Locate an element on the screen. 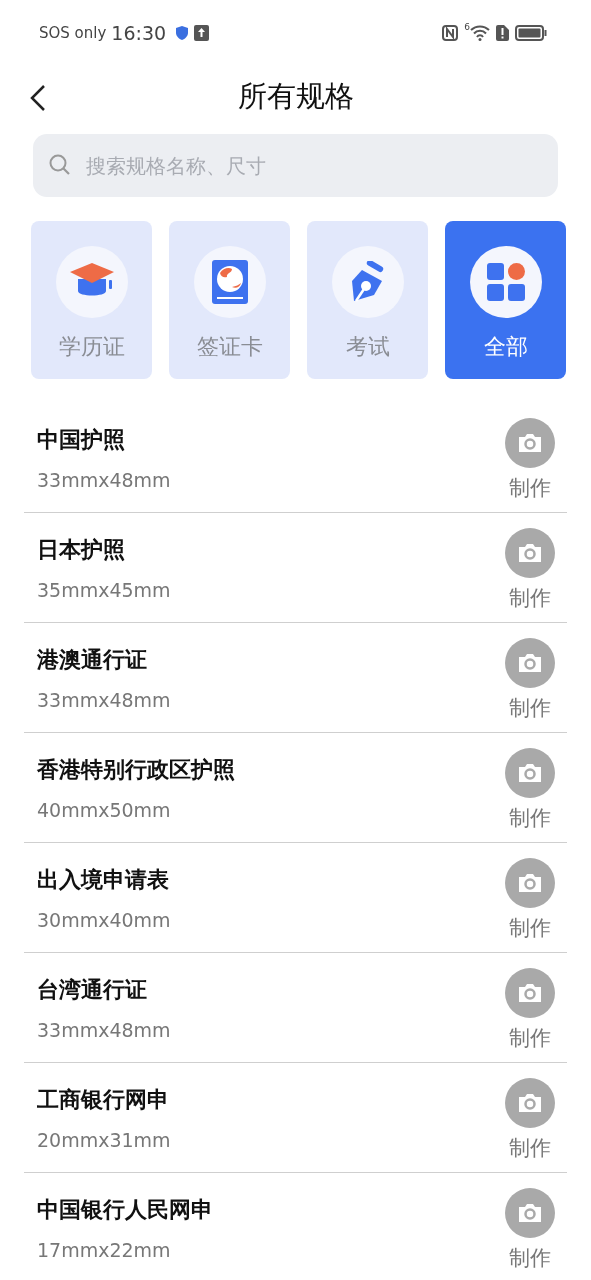 The image size is (591, 1280). spec-name: 中国银行人民网申 is located at coordinates (125, 1210).